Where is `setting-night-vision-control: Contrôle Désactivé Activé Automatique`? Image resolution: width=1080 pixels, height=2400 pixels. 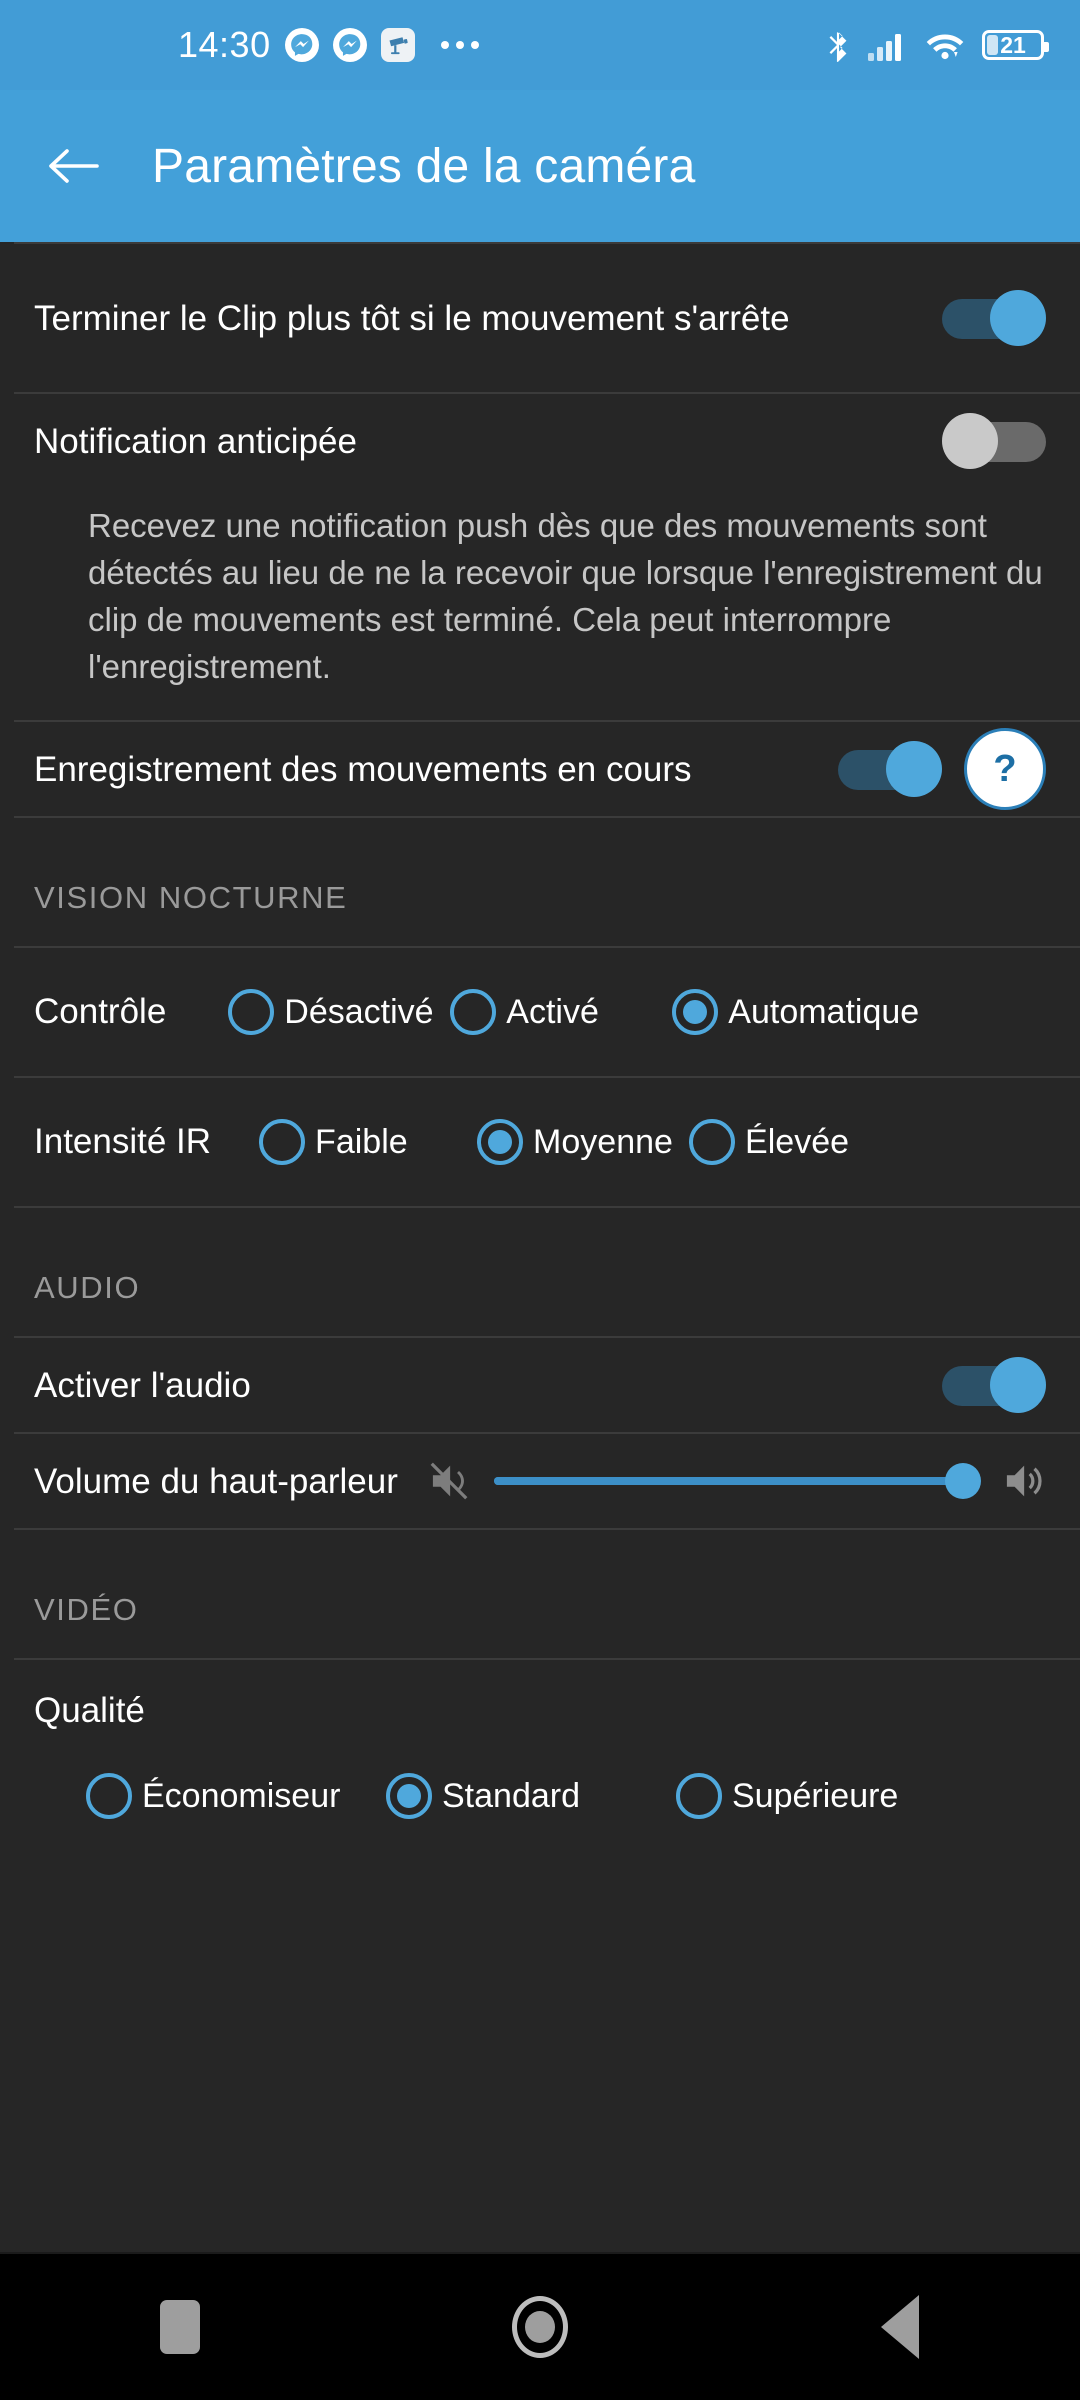
setting-night-vision-control: Contrôle Désactivé Activé Automatique is located at coordinates (540, 1012).